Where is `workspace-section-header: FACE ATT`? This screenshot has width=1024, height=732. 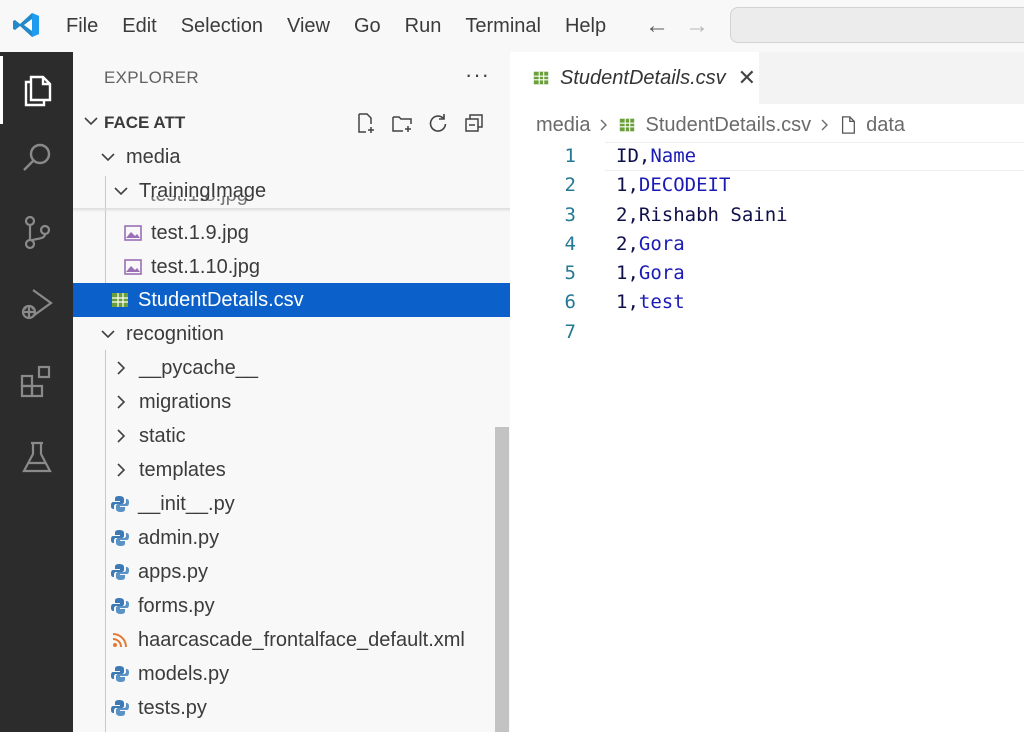 workspace-section-header: FACE ATT is located at coordinates (291, 123).